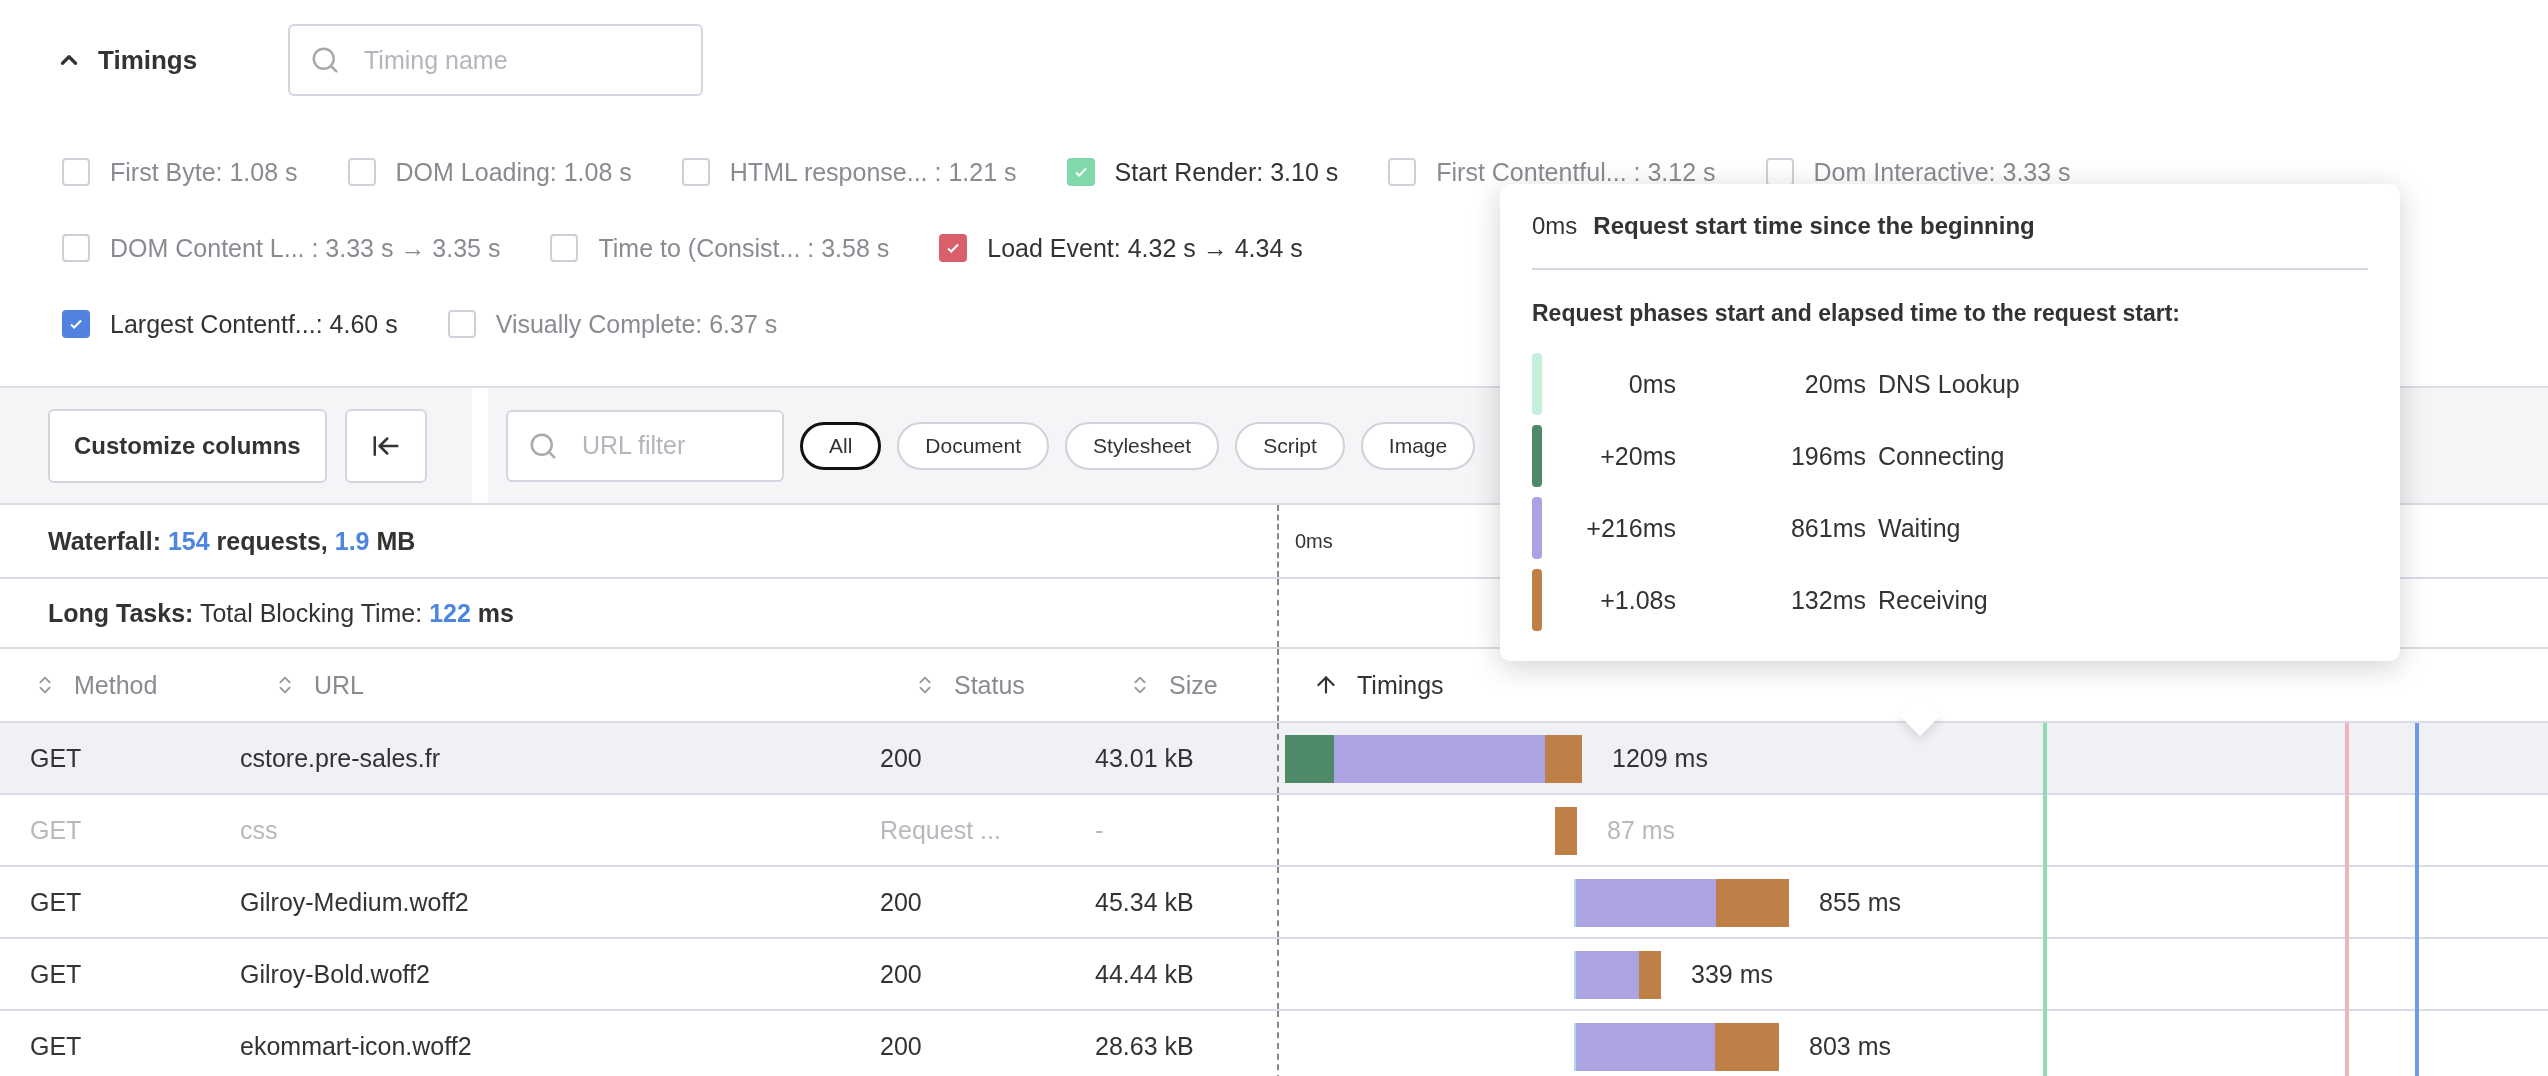 This screenshot has height=1076, width=2548. I want to click on url-cell-text: Gilroy-Medium.woff2, so click(355, 902).